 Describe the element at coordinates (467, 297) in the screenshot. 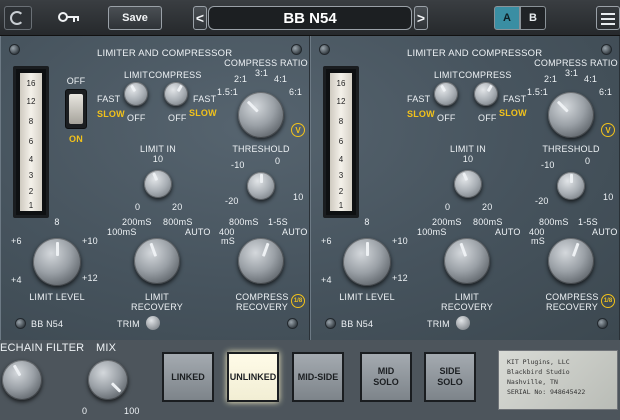

I see `limit-recovery-title: LIMIT` at that location.